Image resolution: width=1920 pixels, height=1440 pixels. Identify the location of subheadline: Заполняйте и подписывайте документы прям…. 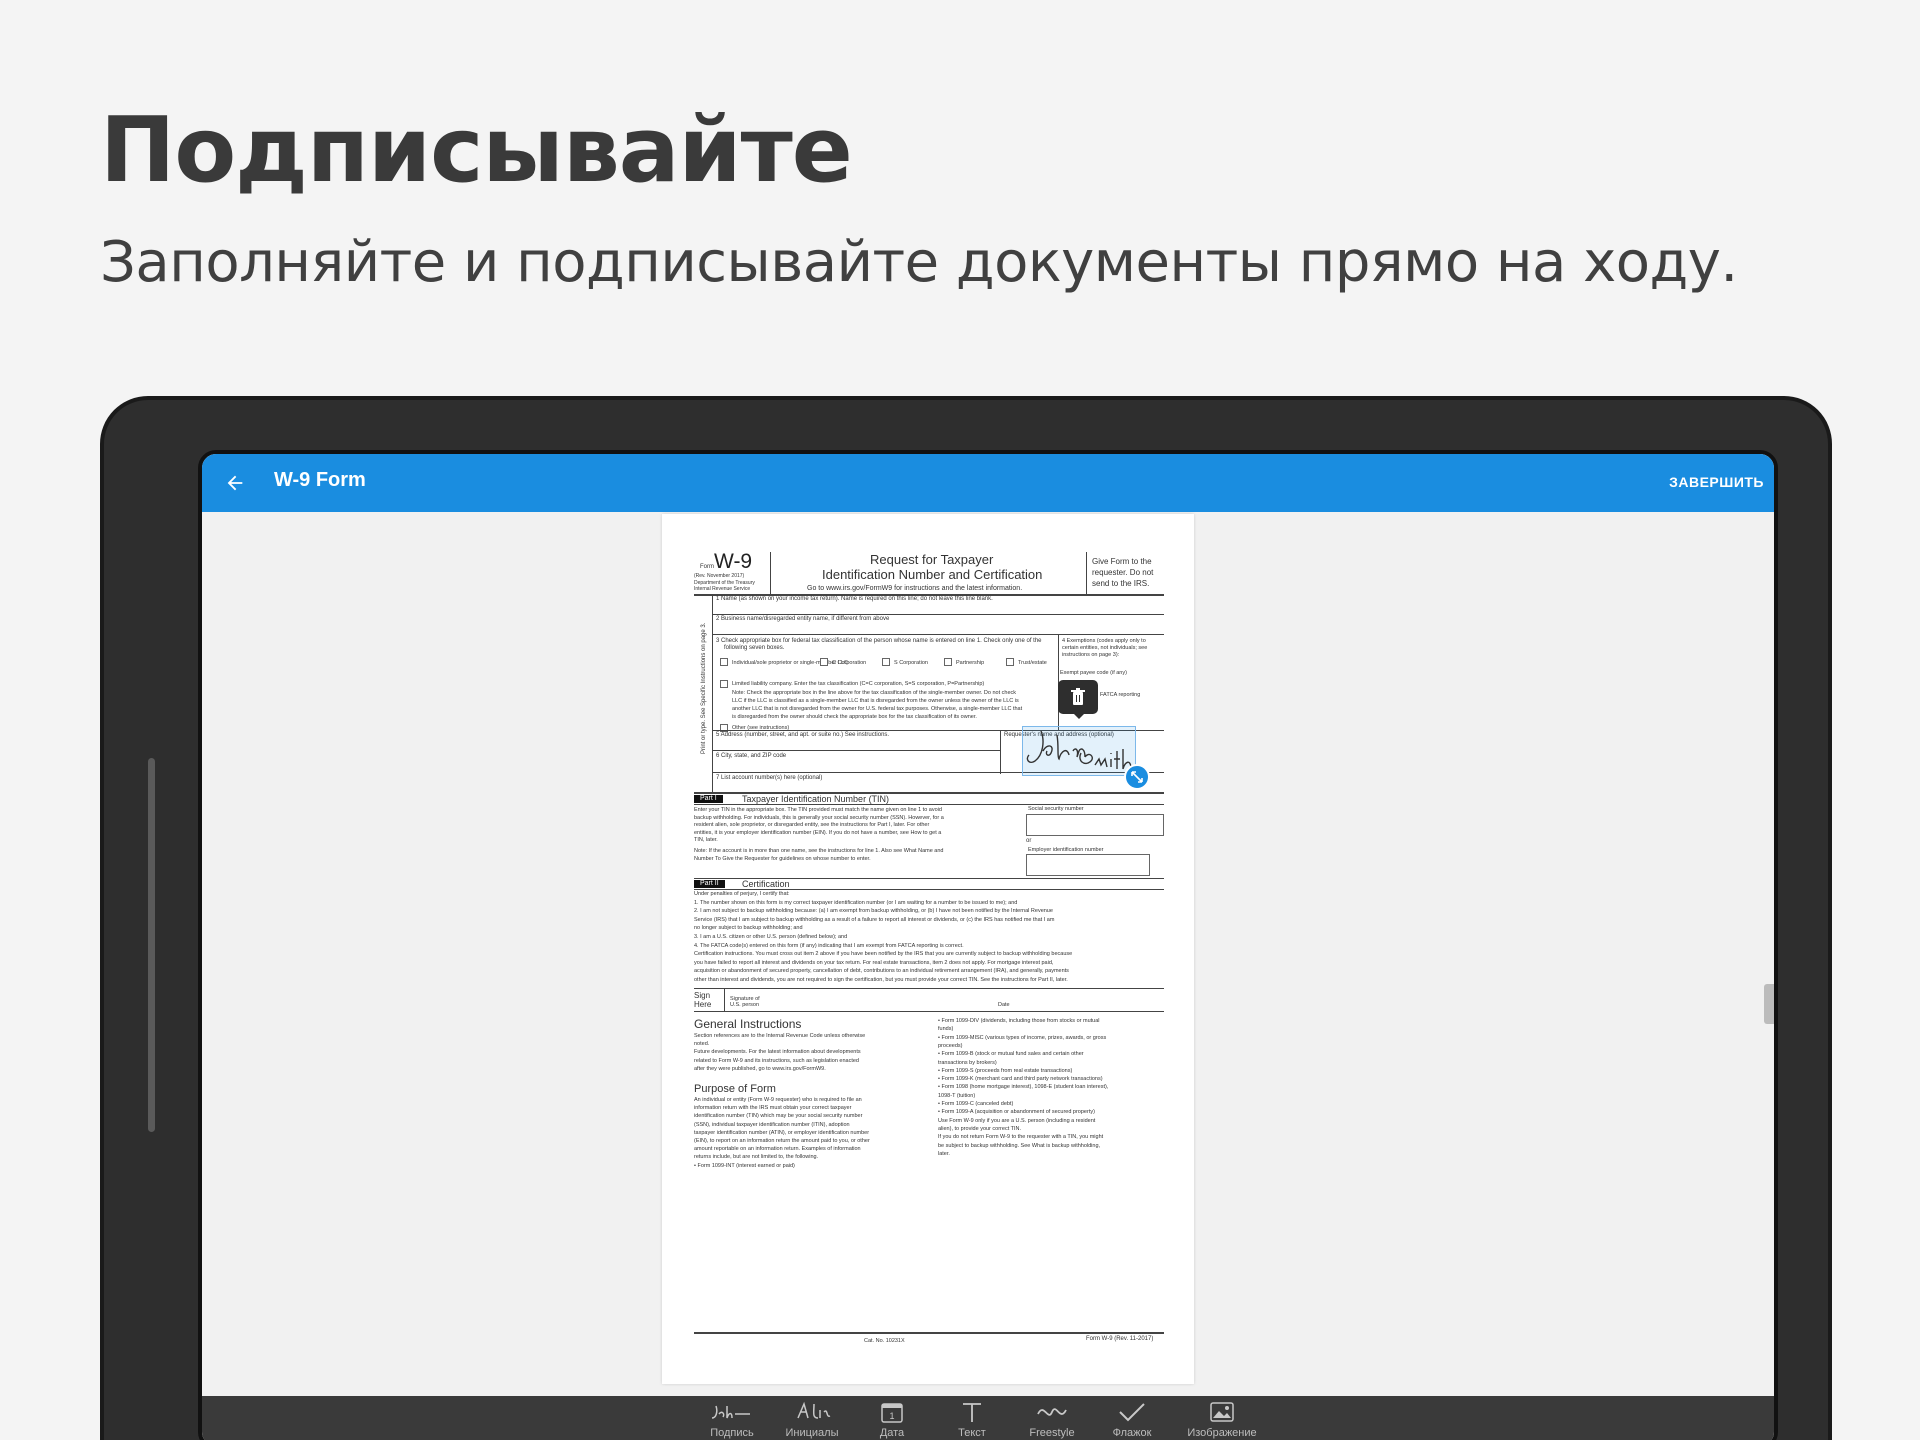
(919, 262).